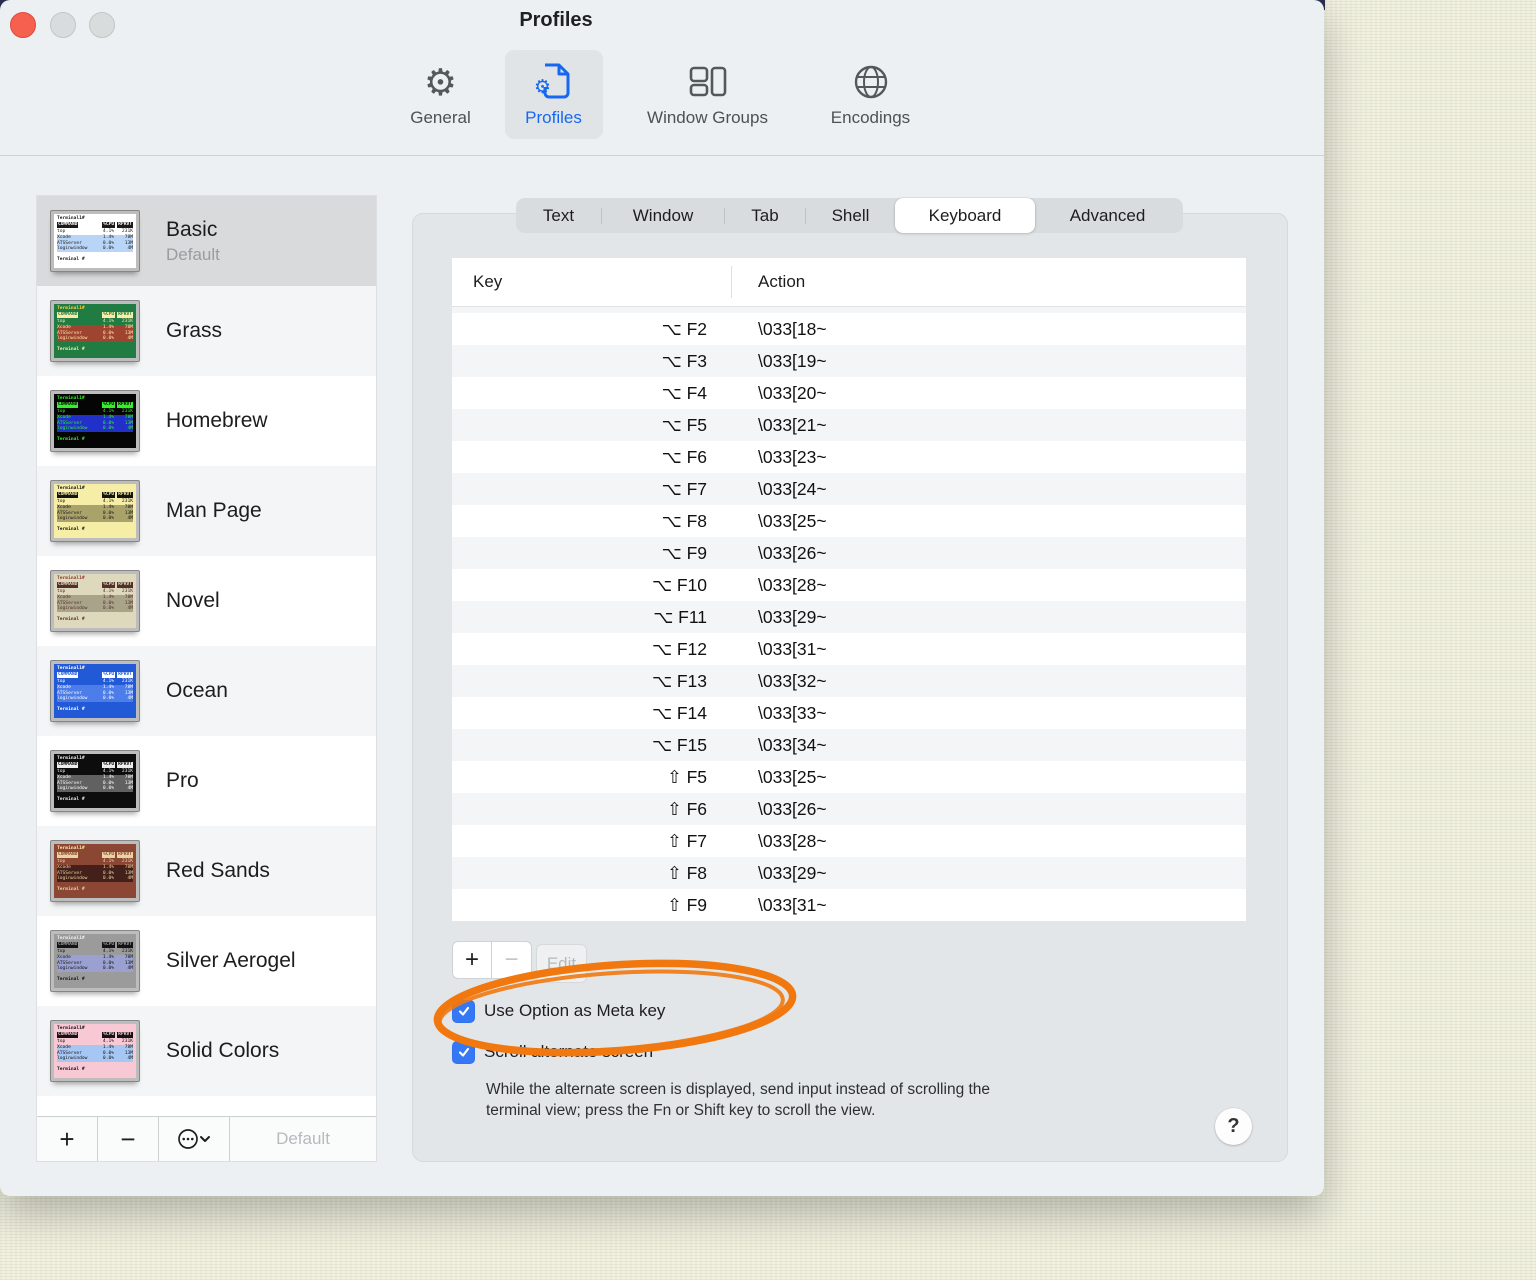 This screenshot has width=1536, height=1280. What do you see at coordinates (792, 360) in the screenshot?
I see `action-cell: \033[19~` at bounding box center [792, 360].